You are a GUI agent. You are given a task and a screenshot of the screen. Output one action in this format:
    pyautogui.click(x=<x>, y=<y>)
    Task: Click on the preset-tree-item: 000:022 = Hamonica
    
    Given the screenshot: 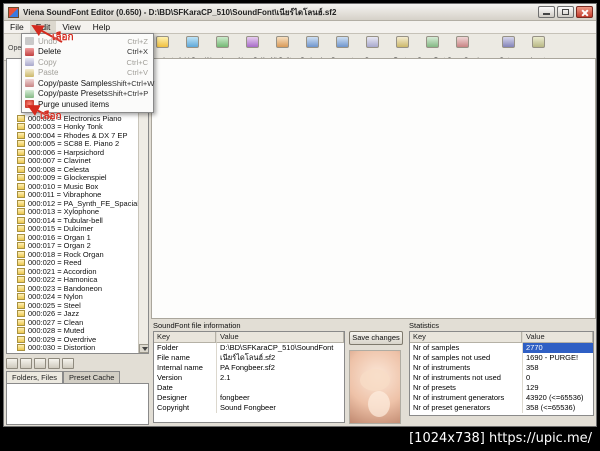 What is the action you would take?
    pyautogui.click(x=77, y=280)
    